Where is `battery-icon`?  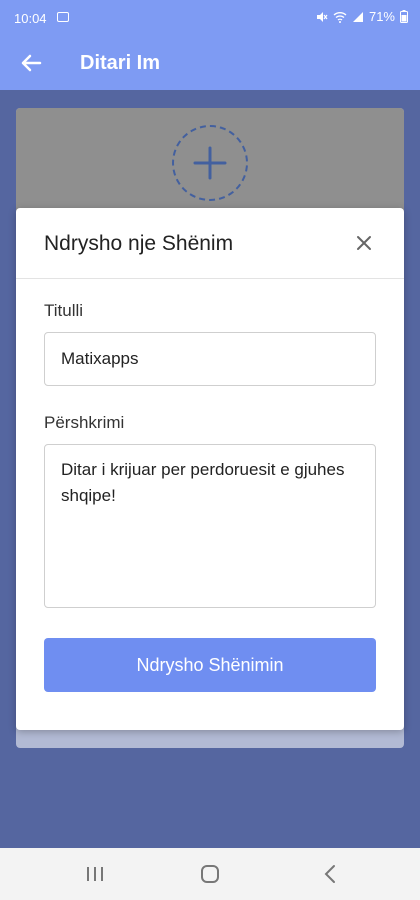
battery-icon is located at coordinates (404, 16).